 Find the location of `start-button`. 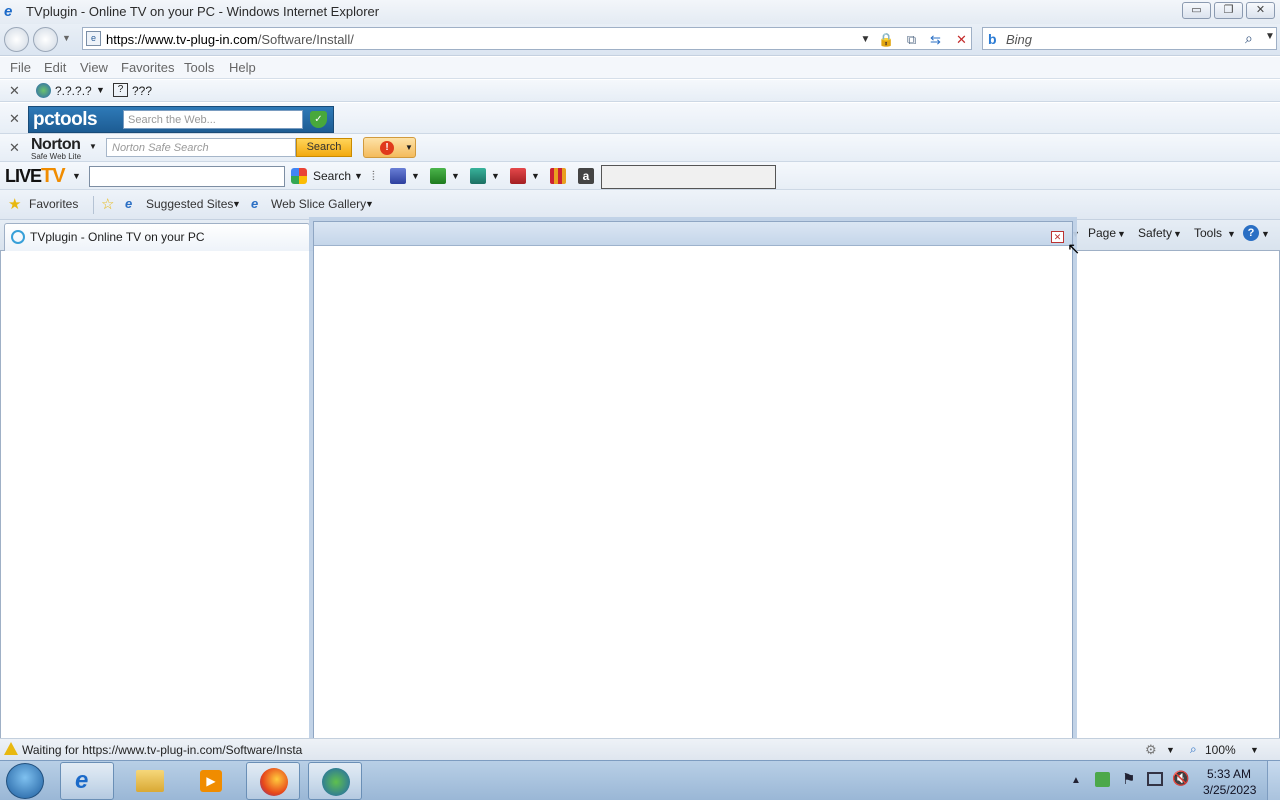

start-button is located at coordinates (25, 781).